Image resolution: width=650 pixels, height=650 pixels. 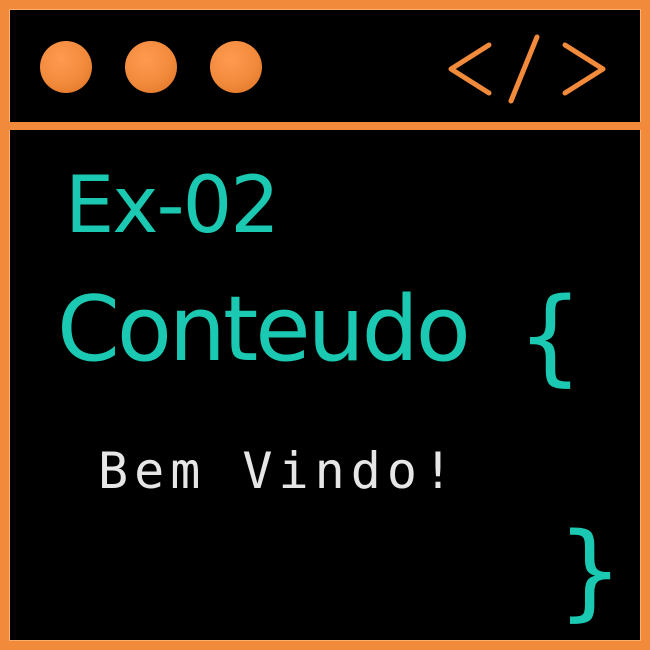 What do you see at coordinates (264, 329) in the screenshot?
I see `content-heading: Conteudo` at bounding box center [264, 329].